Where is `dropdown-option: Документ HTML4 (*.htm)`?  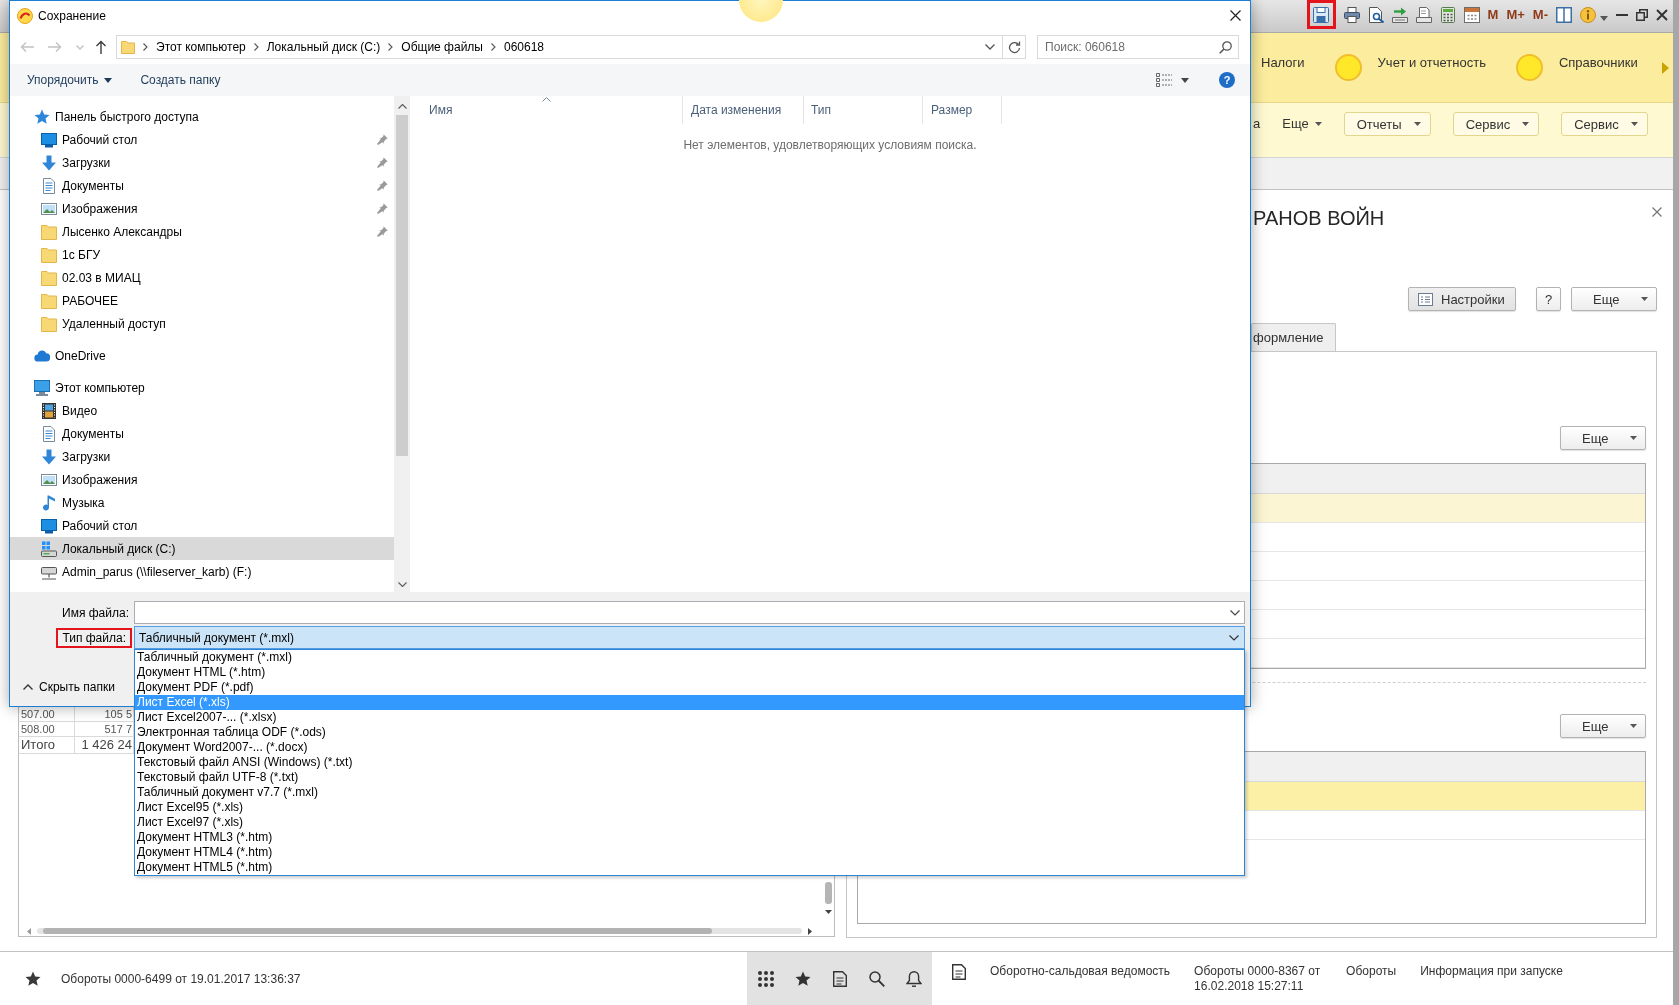
dropdown-option: Документ HTML4 (*.htm) is located at coordinates (689, 852).